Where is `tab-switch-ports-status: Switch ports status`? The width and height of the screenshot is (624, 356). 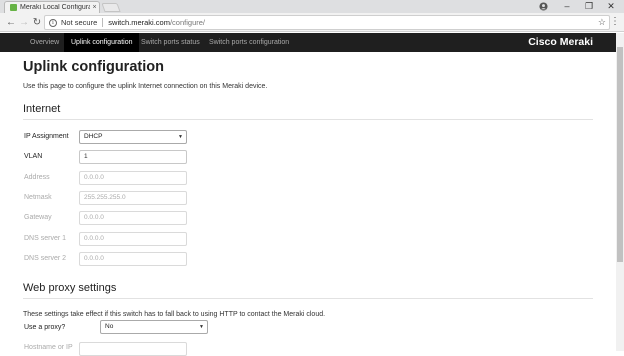 tab-switch-ports-status: Switch ports status is located at coordinates (170, 42).